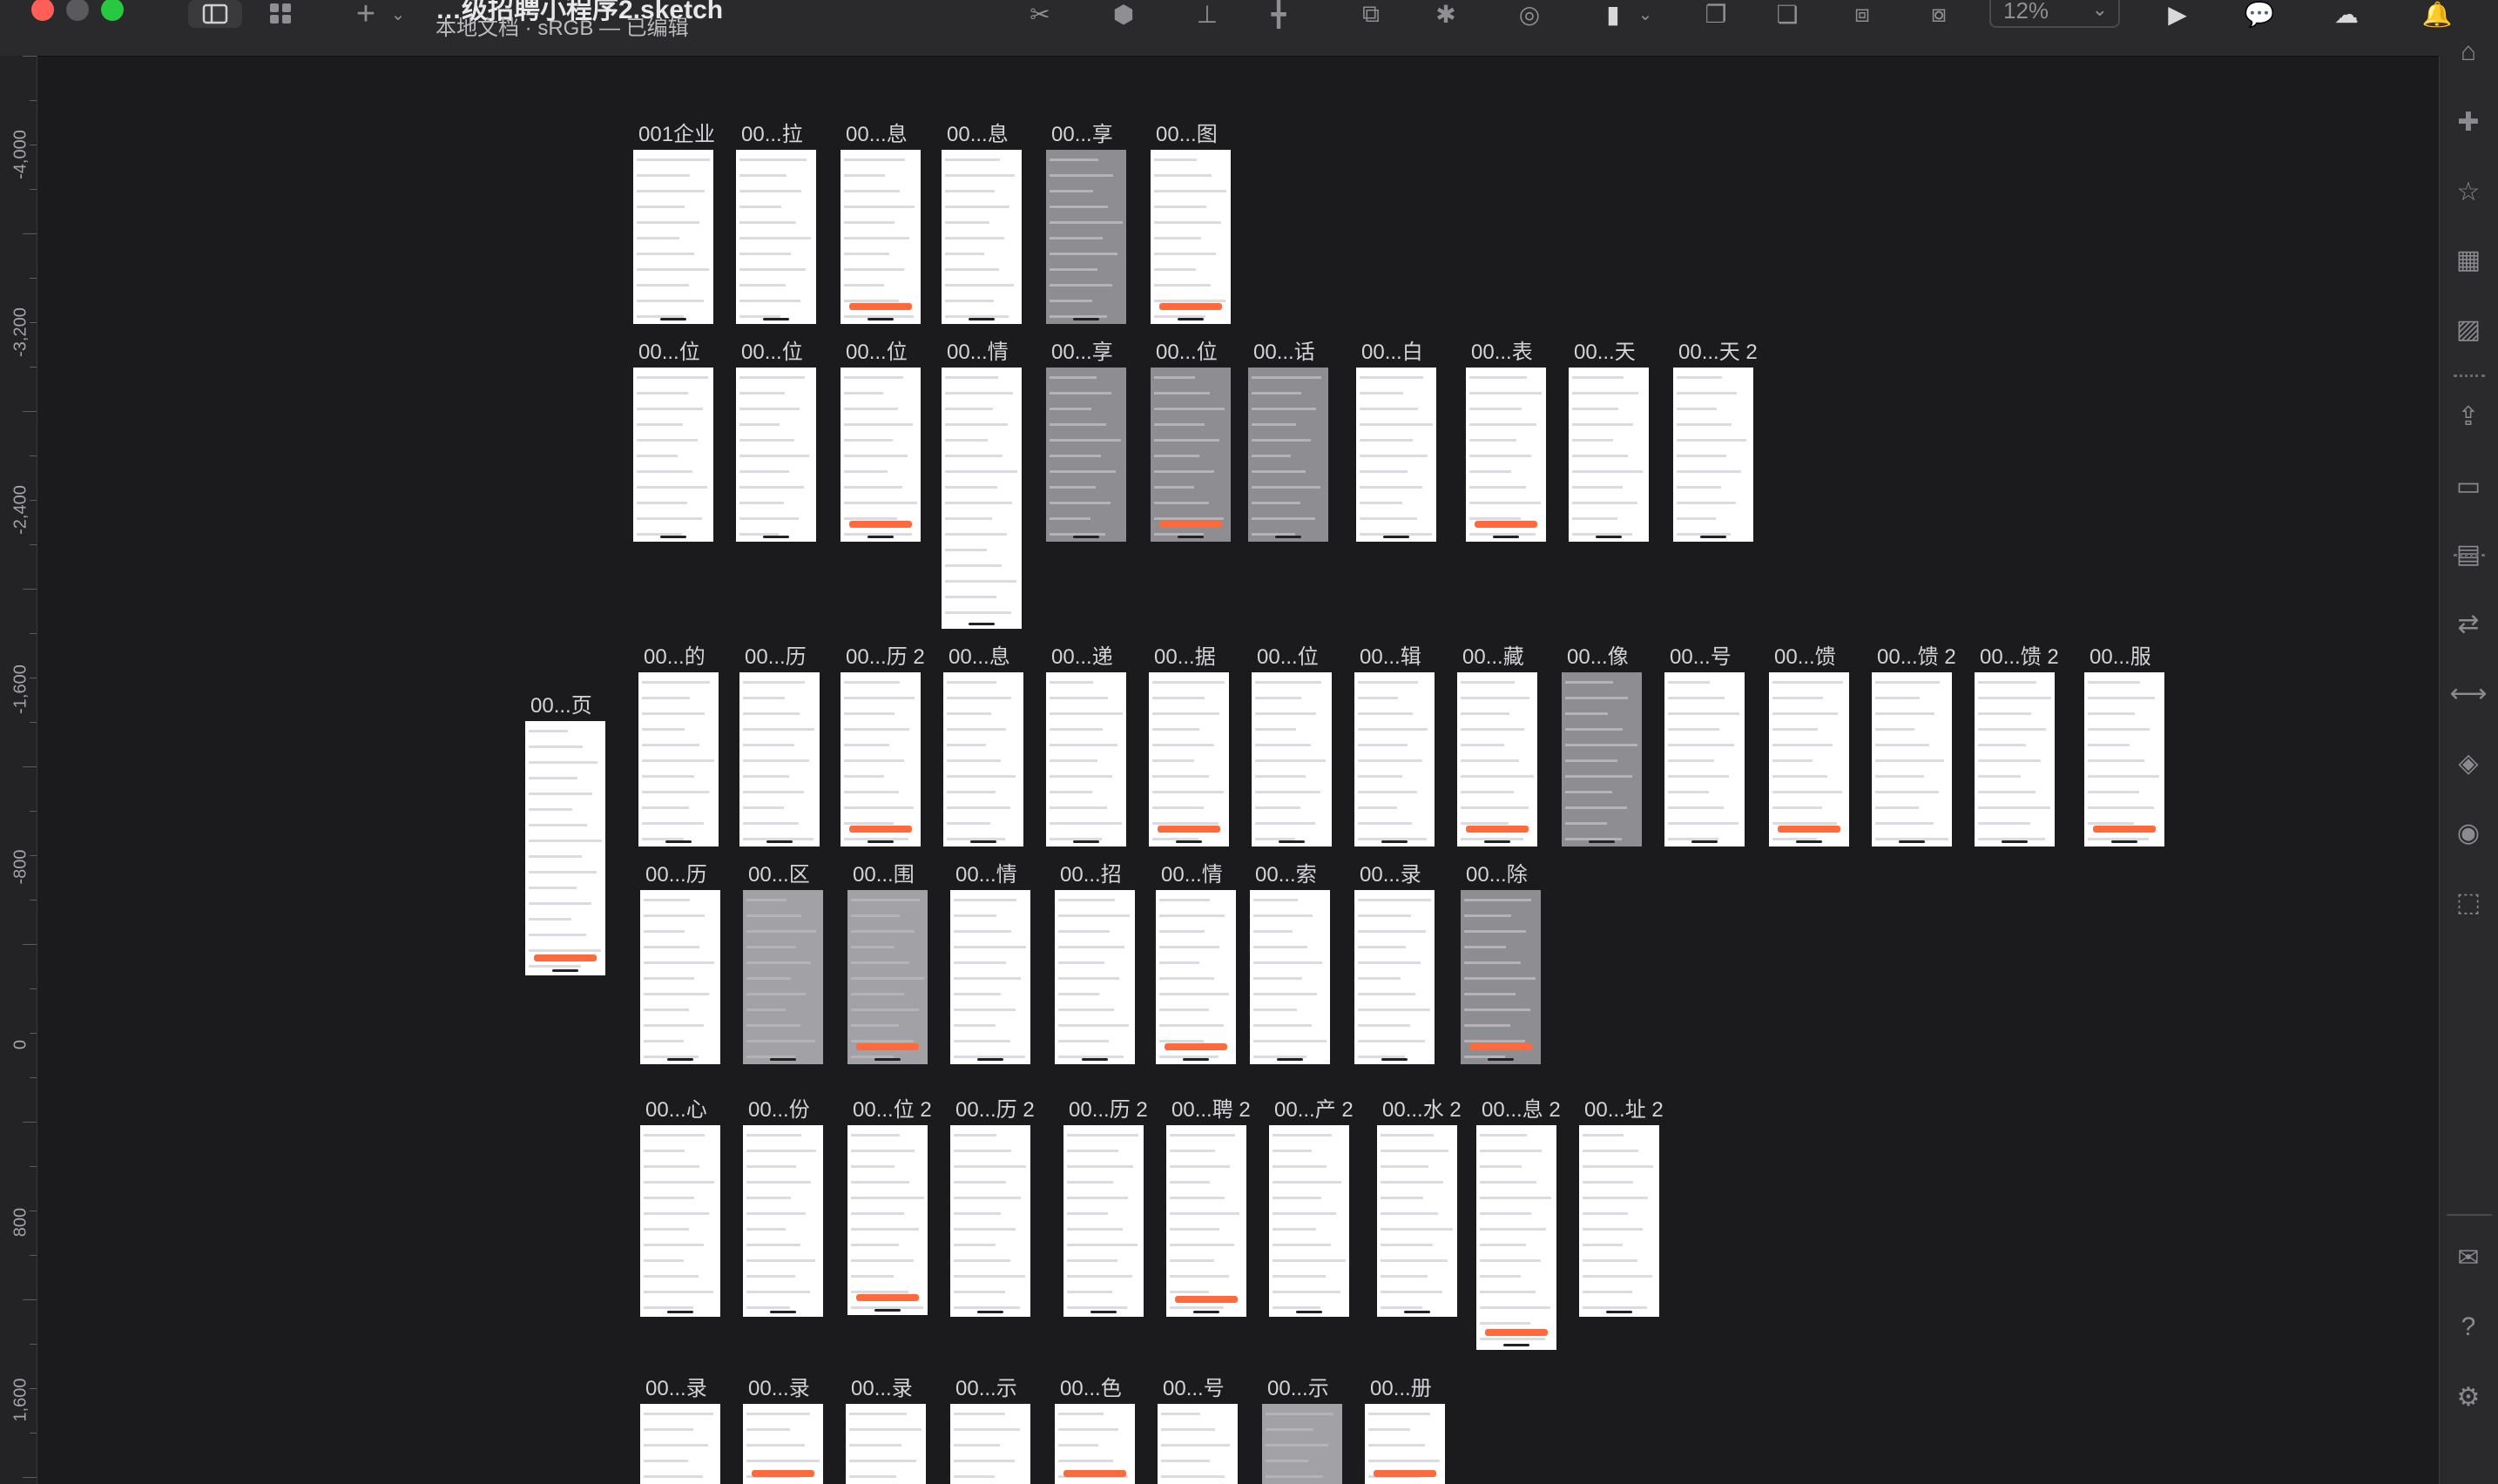  Describe the element at coordinates (779, 872) in the screenshot. I see `artboard-title: 00...区` at that location.